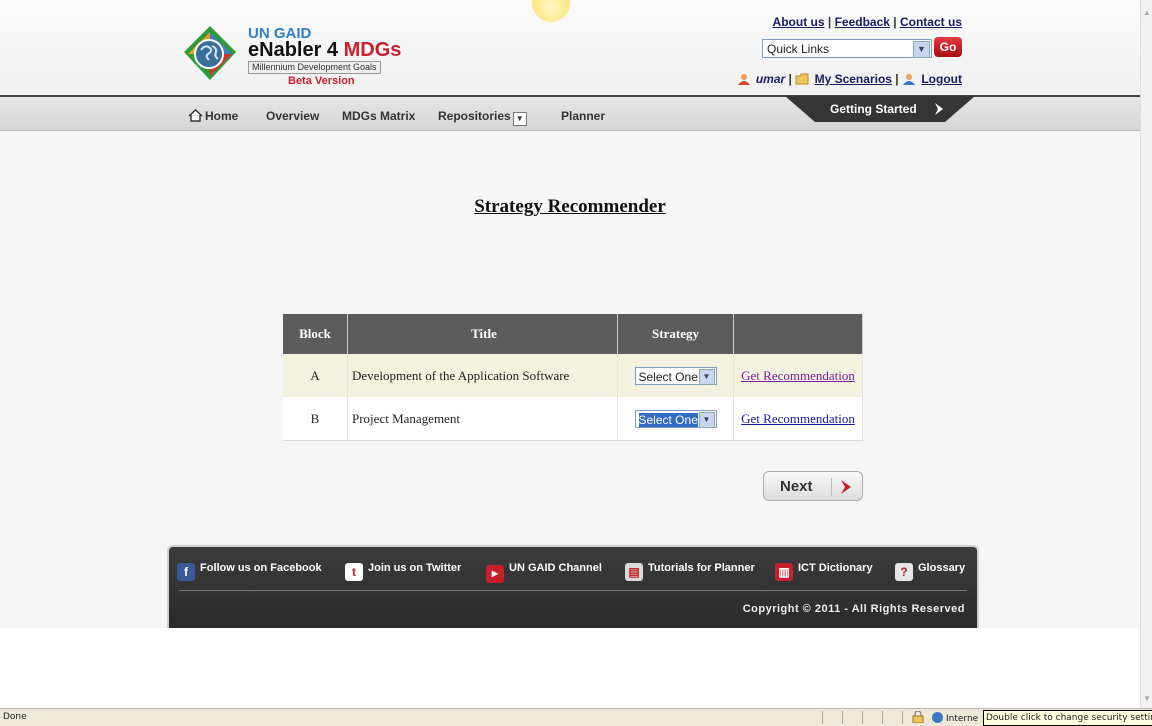 This screenshot has width=1152, height=726. Describe the element at coordinates (798, 49) in the screenshot. I see `quick-links-value: Quick Links` at that location.